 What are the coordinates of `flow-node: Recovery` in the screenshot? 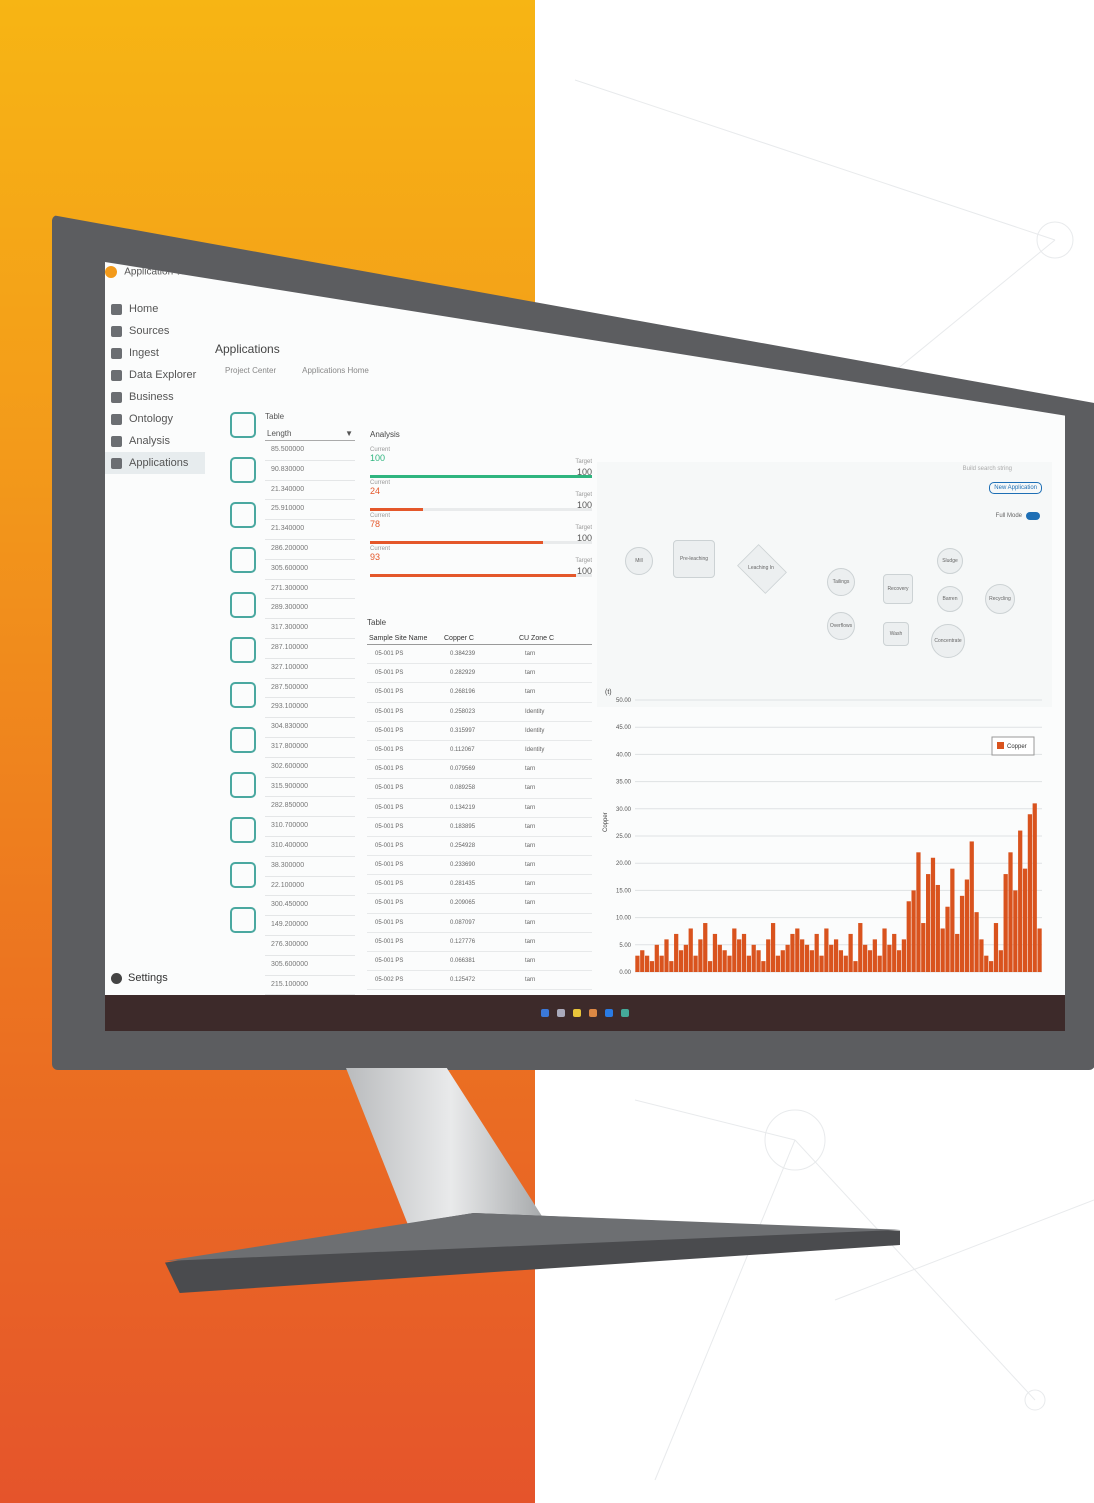 It's located at (898, 589).